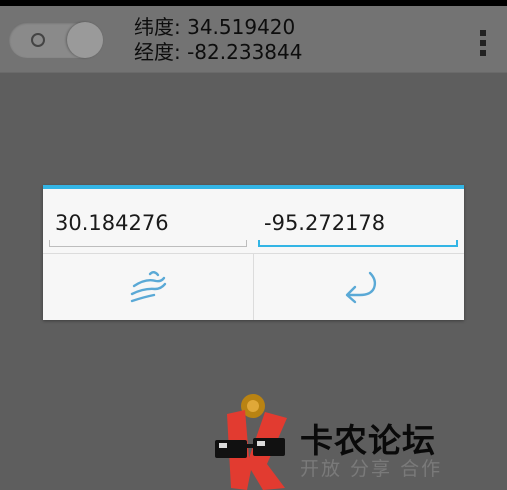 The image size is (507, 490). I want to click on current-longitude: 经度: -82.233844, so click(218, 52).